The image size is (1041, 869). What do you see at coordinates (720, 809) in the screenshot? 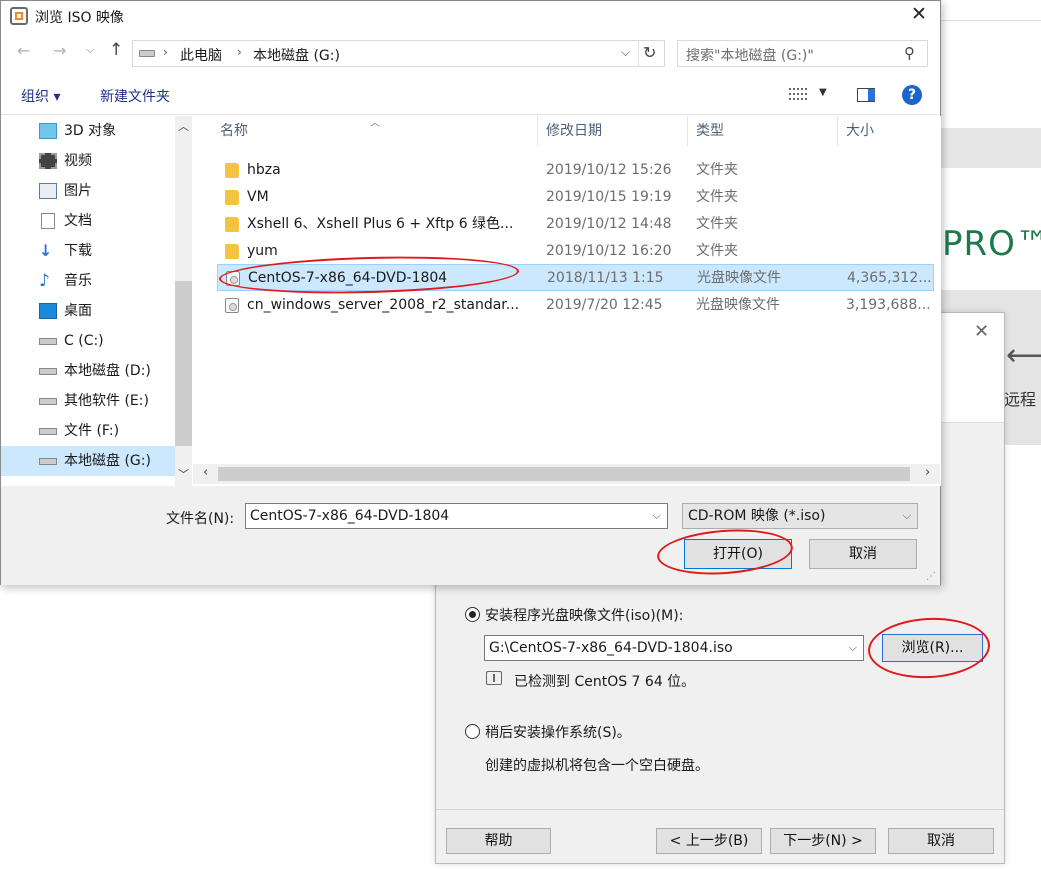
I see `wizard-footer-divider` at bounding box center [720, 809].